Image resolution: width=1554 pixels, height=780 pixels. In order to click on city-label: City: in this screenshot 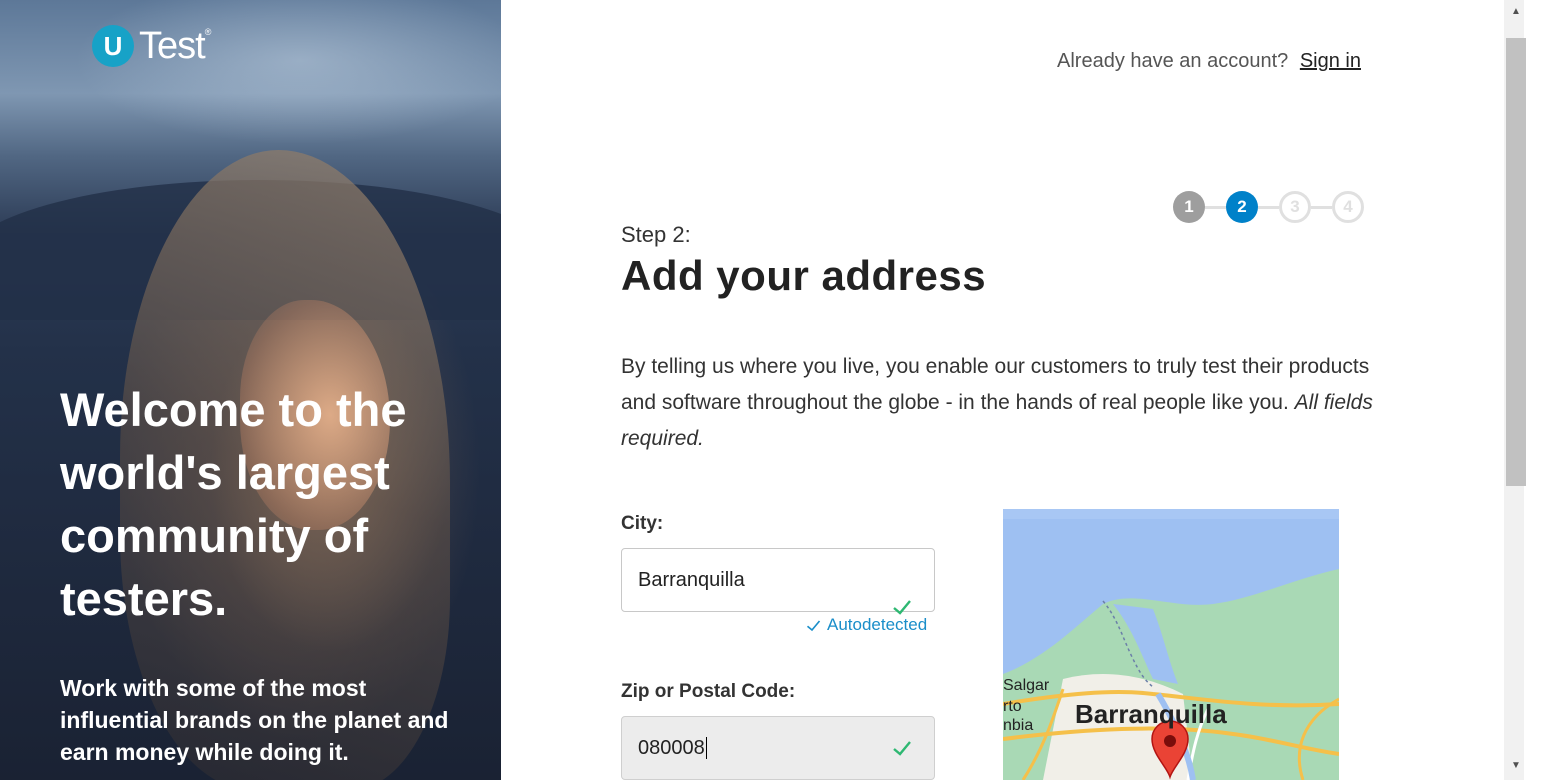, I will do `click(642, 523)`.